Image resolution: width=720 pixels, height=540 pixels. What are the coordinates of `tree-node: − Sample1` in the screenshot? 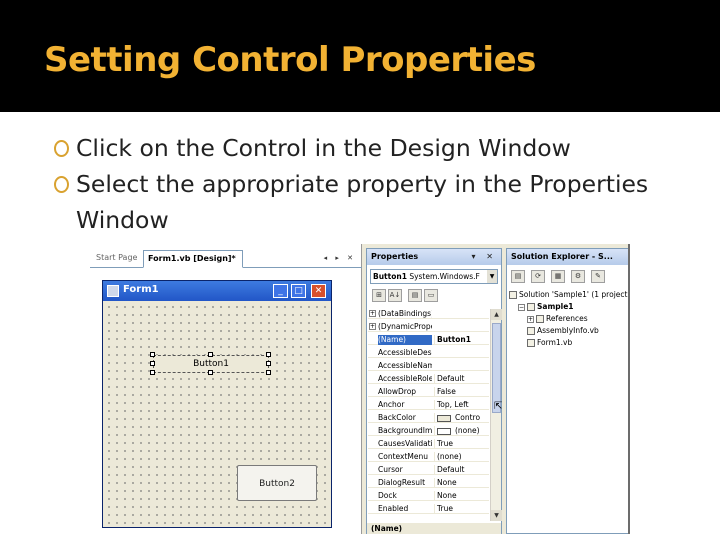 It's located at (569, 307).